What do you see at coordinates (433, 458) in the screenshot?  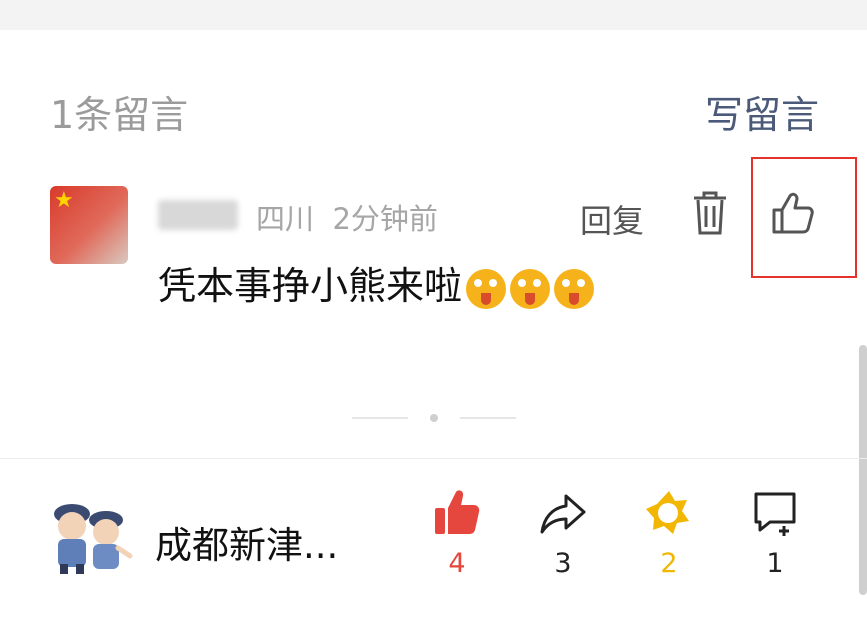 I see `divider` at bounding box center [433, 458].